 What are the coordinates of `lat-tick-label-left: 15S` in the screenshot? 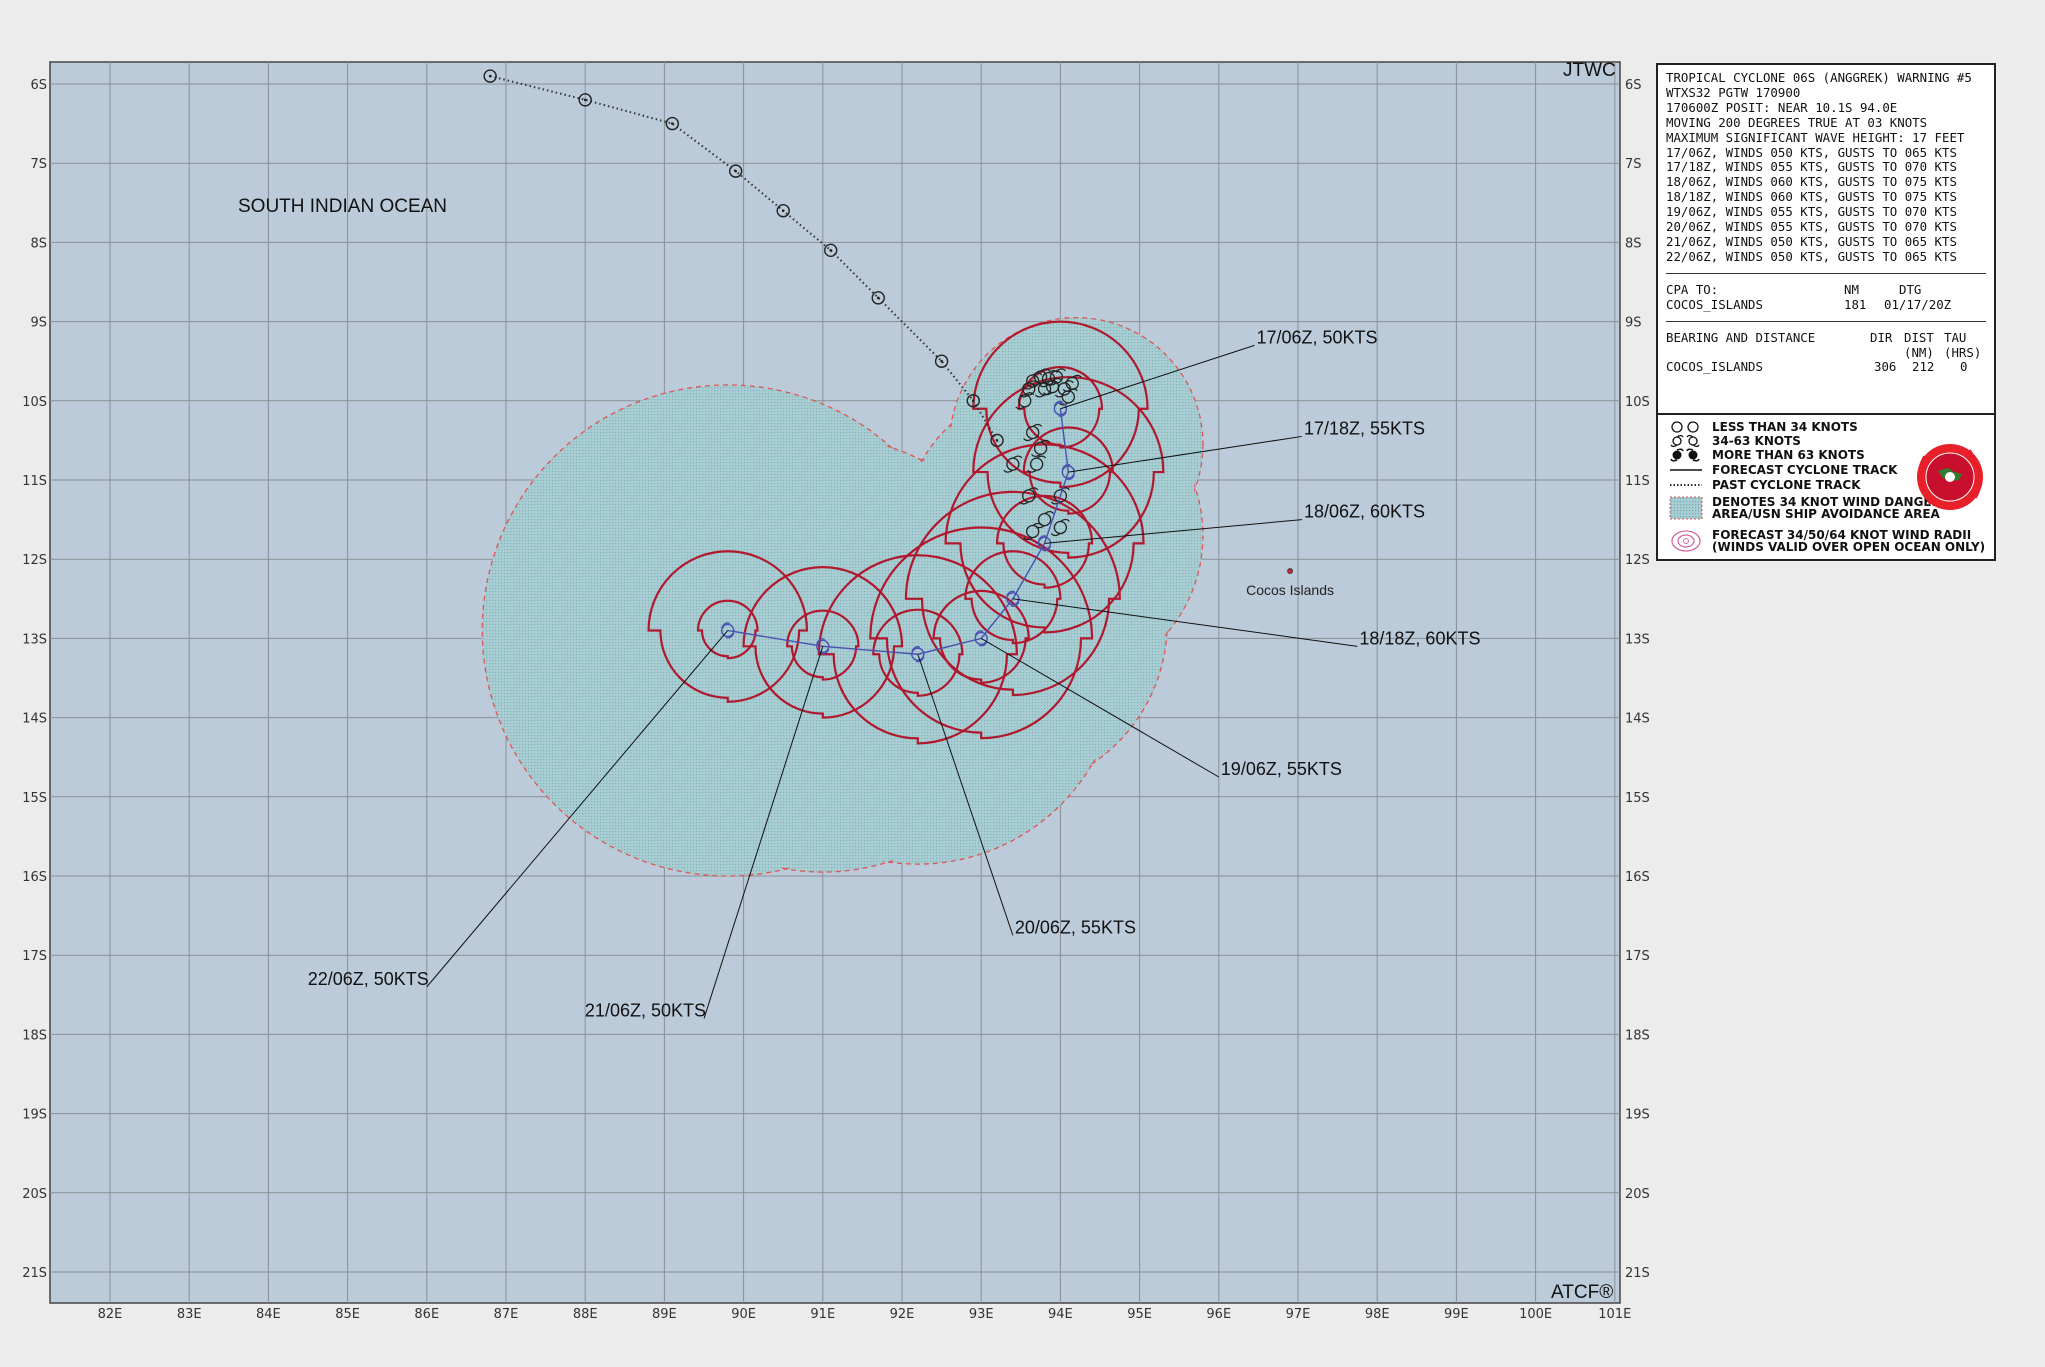 It's located at (34, 798).